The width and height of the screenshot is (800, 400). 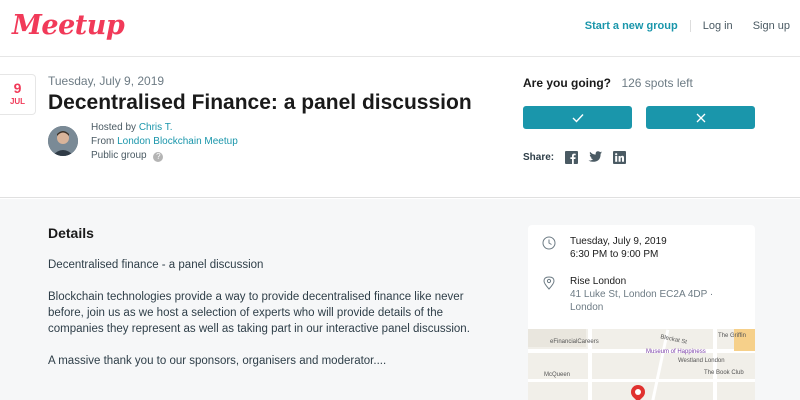 I want to click on date-badge: 9 JUL, so click(x=18, y=94).